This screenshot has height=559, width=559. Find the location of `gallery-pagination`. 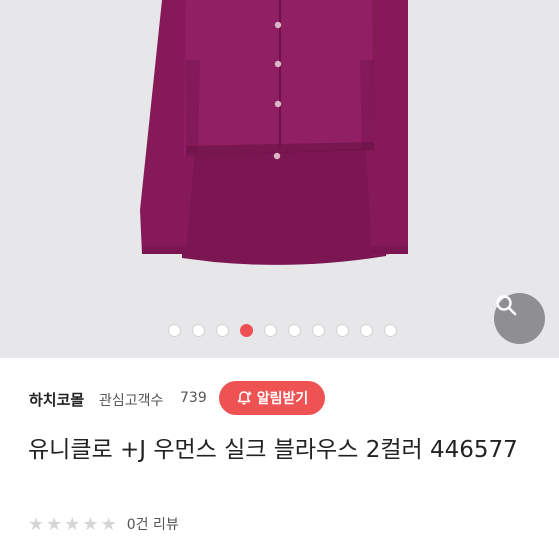

gallery-pagination is located at coordinates (279, 331).